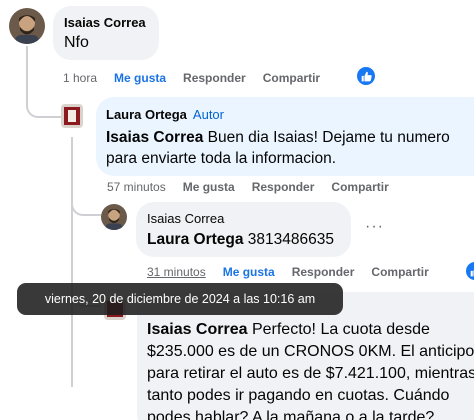 The height and width of the screenshot is (420, 474). I want to click on comment-actions-3: 31 minutos Me gusta Responder Compartir, so click(296, 272).